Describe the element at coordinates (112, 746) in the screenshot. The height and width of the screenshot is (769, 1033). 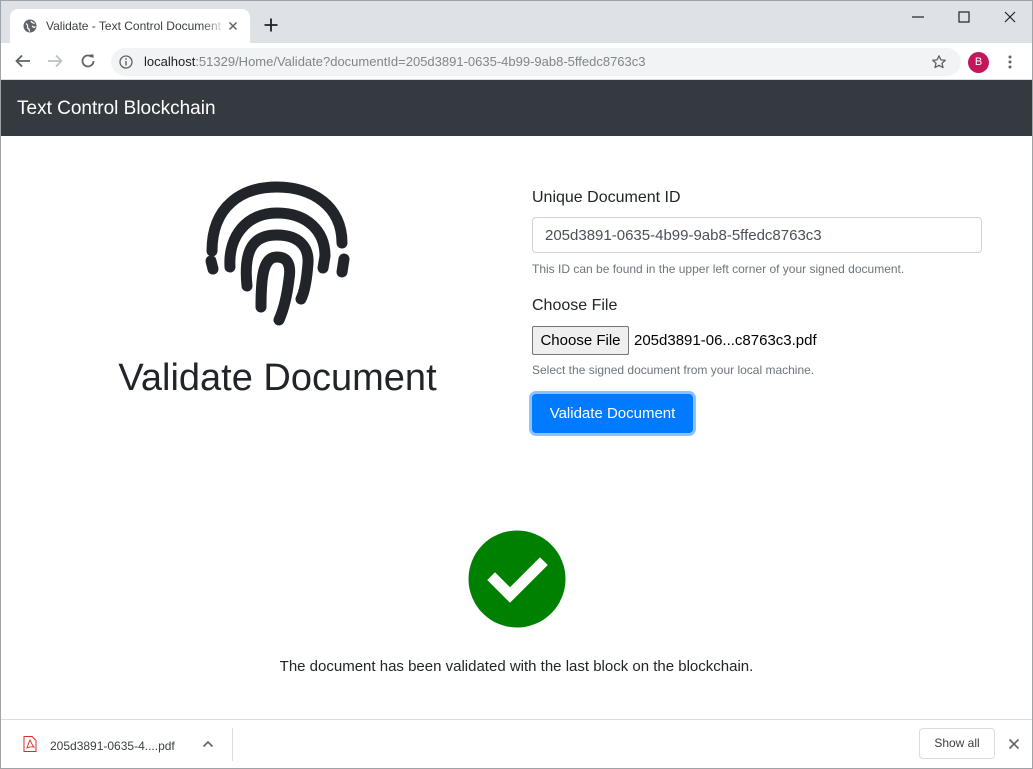
I see `download-file-name: 205d3891-0635-4....pdf` at that location.